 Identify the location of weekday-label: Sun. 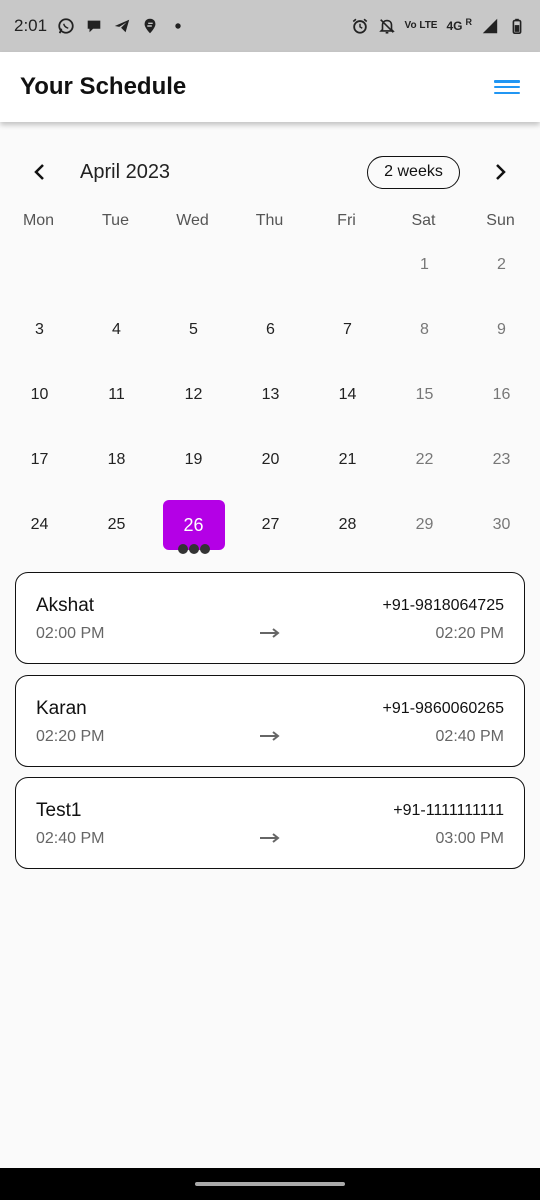
(500, 220).